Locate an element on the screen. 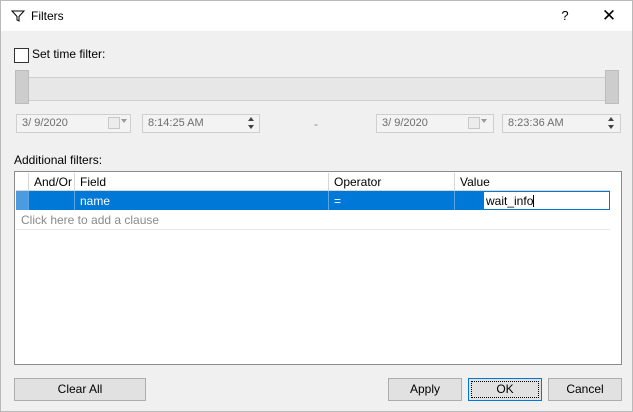 The image size is (633, 412). end-date-picker: 3/ 9/2020 is located at coordinates (435, 123).